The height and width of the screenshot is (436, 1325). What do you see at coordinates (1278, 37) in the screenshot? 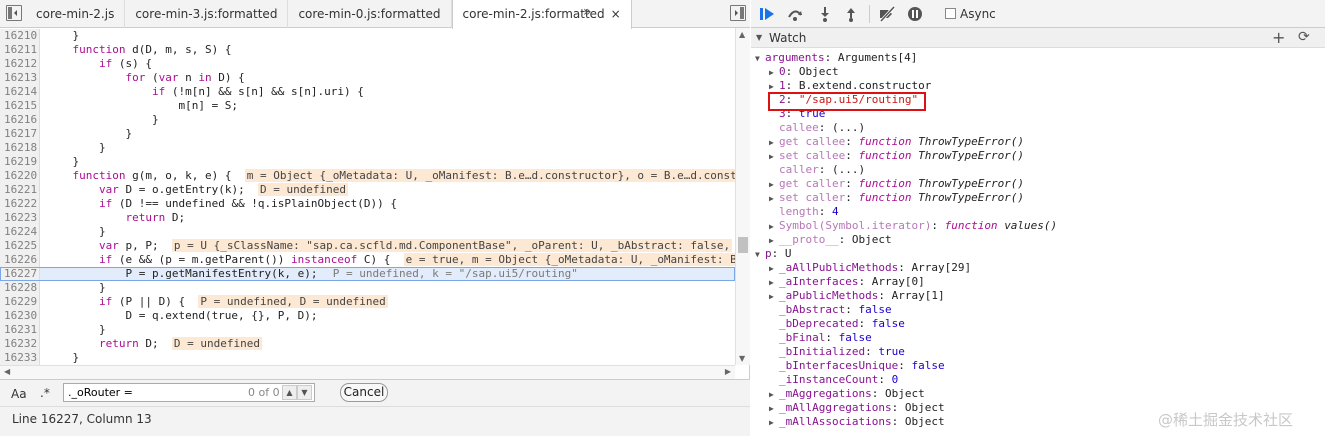
I see `add-watch-icon: +` at bounding box center [1278, 37].